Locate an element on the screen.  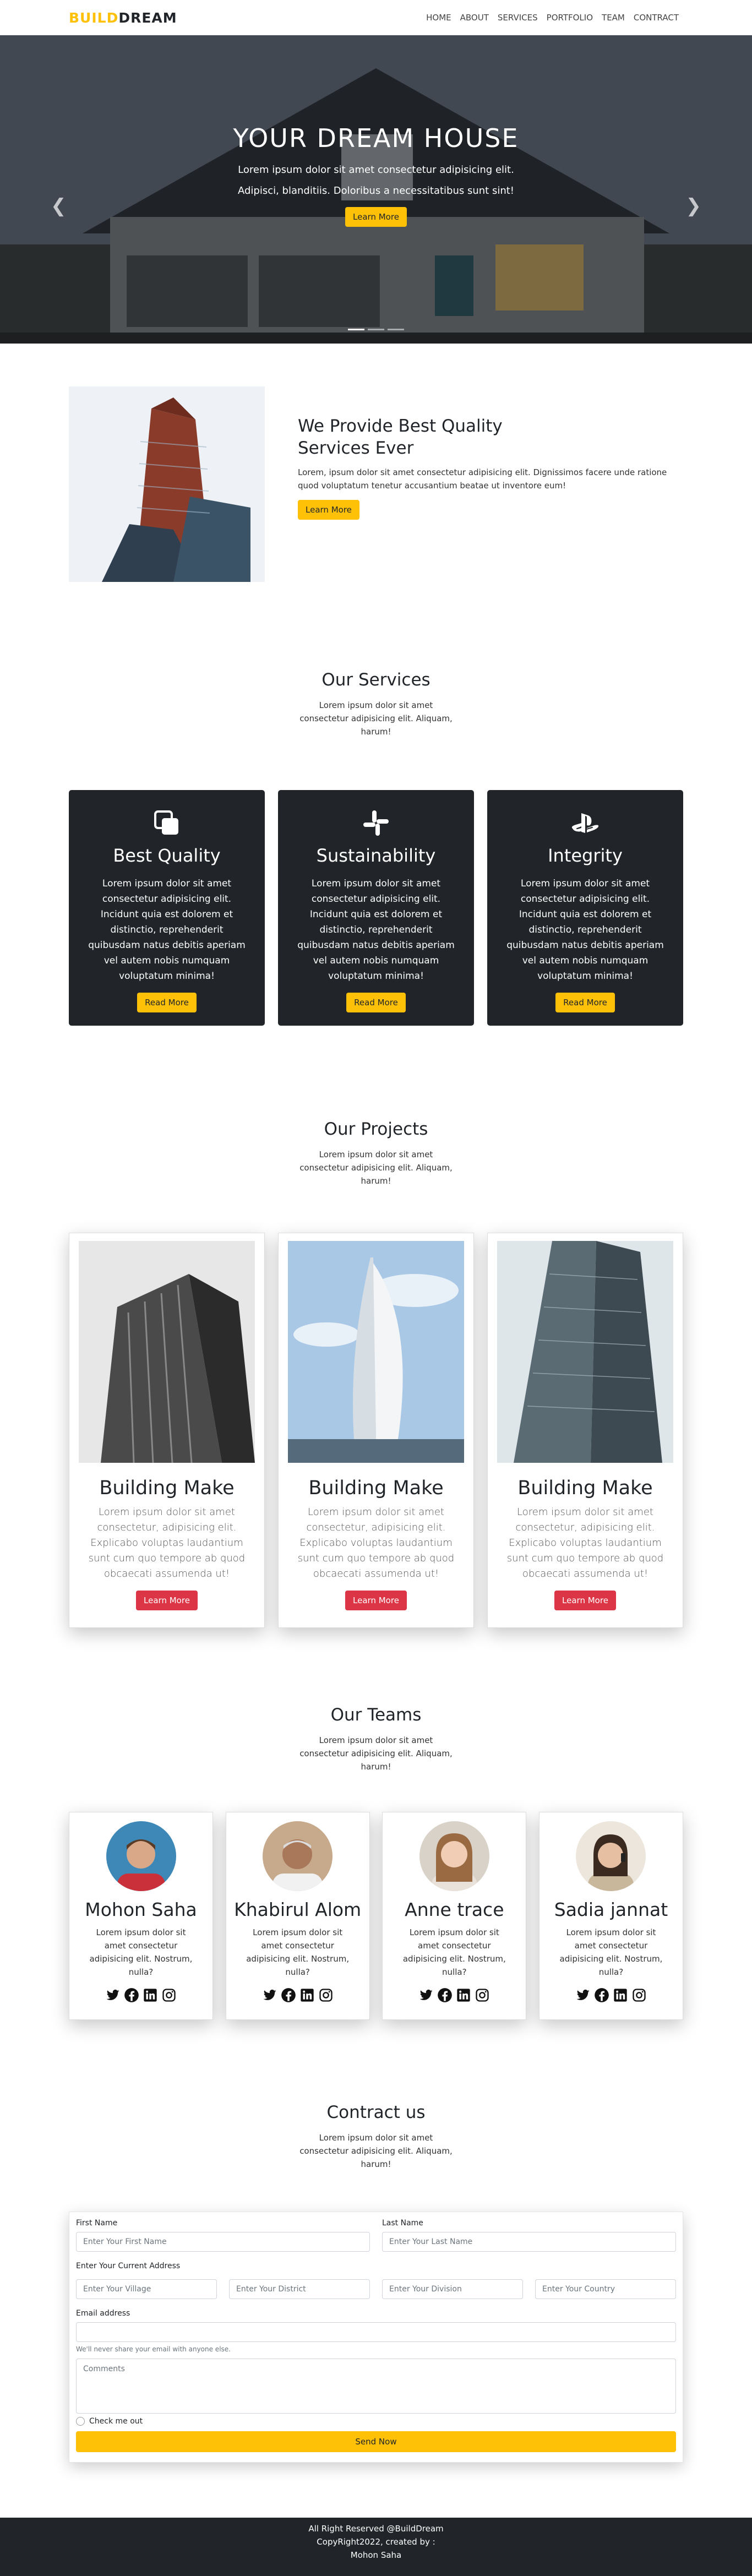
last-name-label: Last Name is located at coordinates (402, 2223).